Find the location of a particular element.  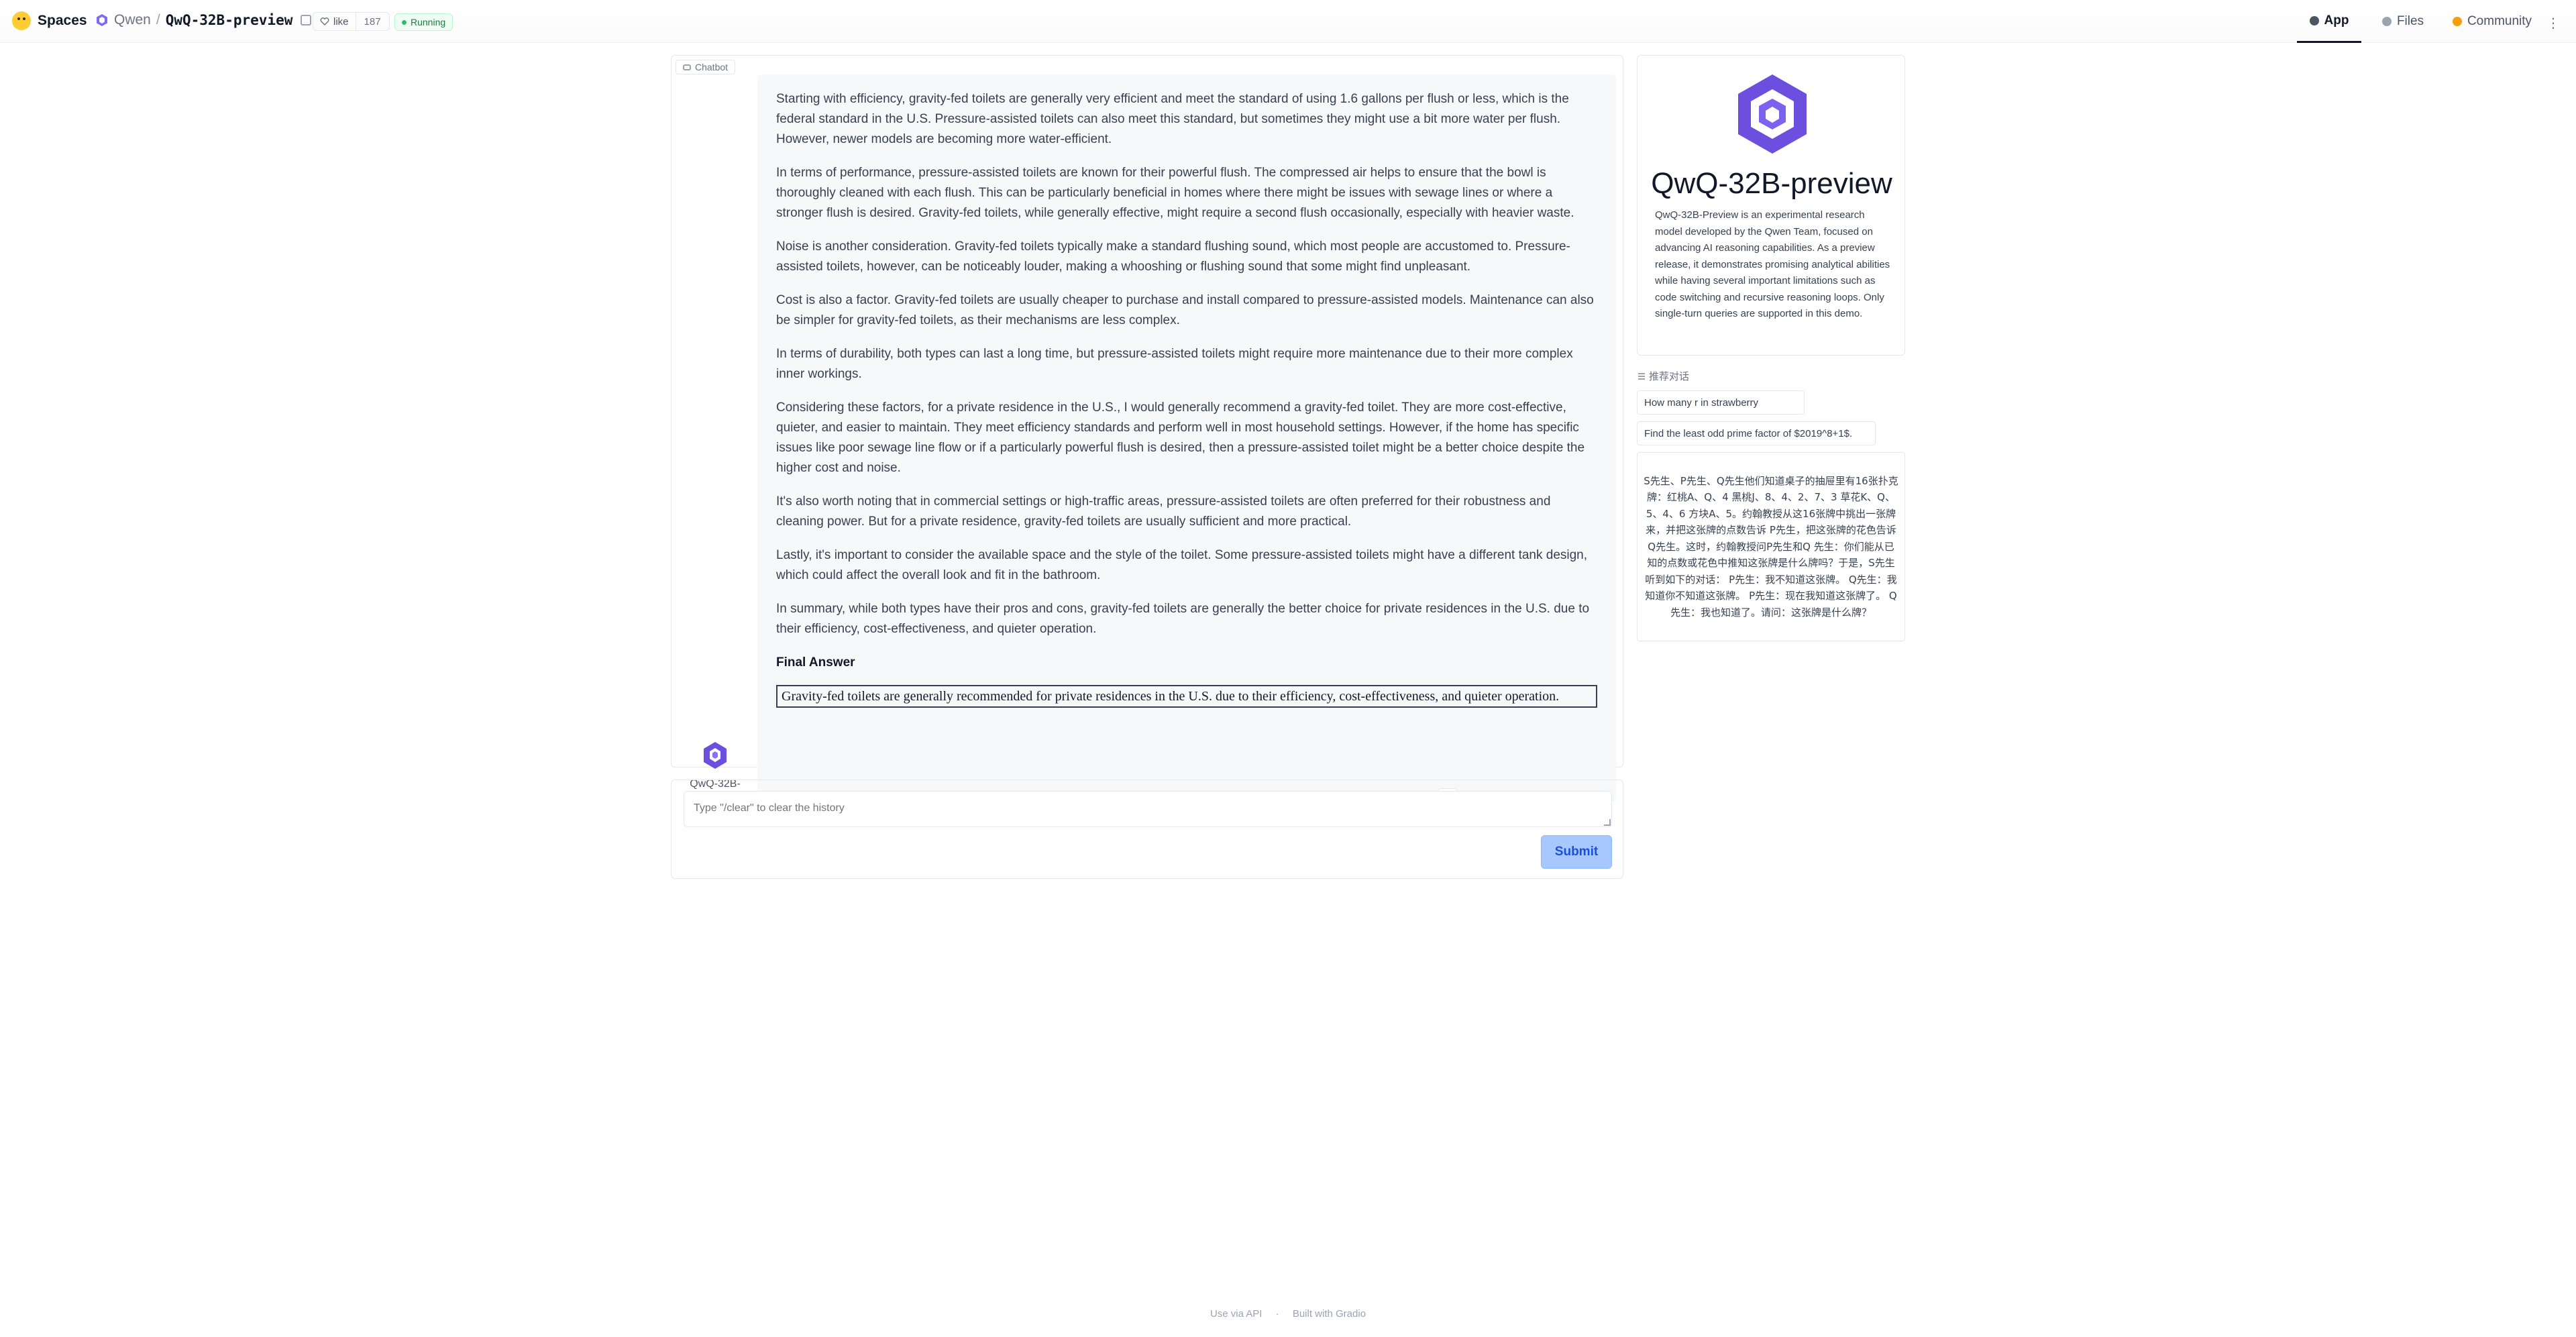

like-count: 187 is located at coordinates (372, 21).